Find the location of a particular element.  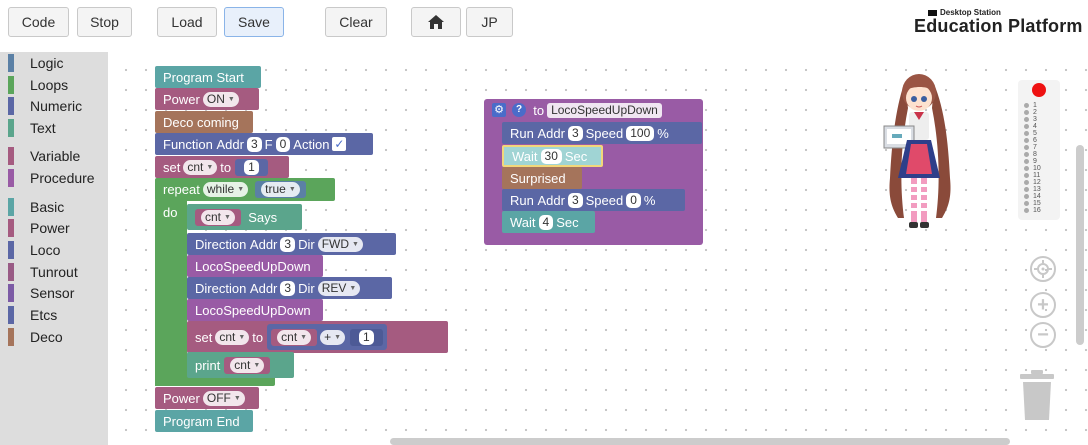

save-button: Save is located at coordinates (254, 22).